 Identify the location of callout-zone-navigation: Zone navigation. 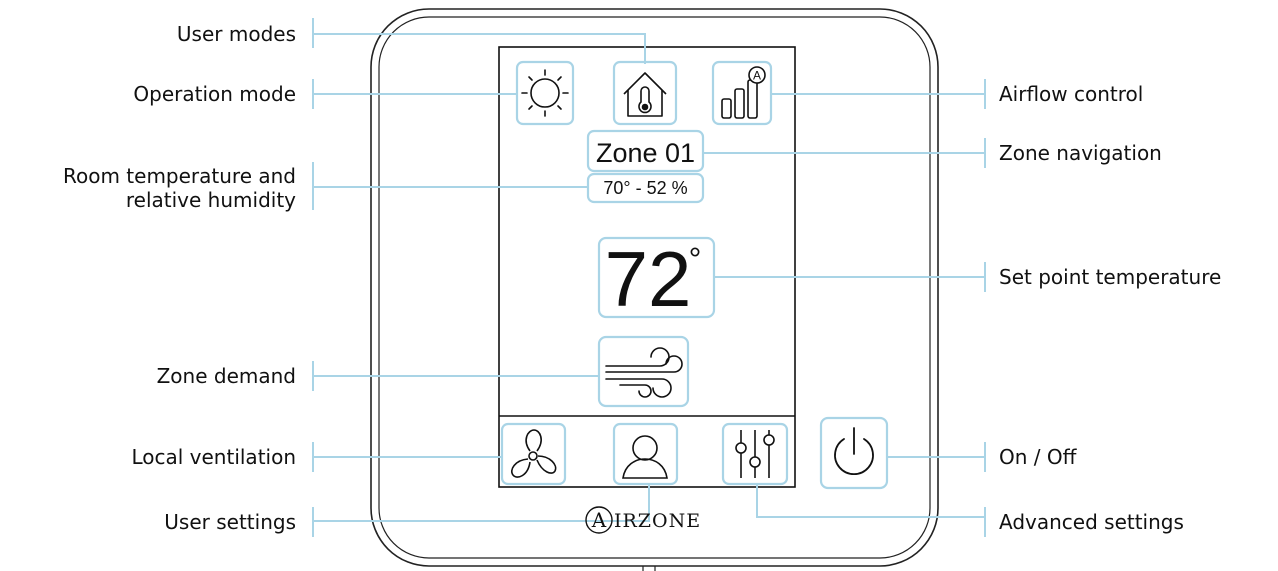
(1080, 153).